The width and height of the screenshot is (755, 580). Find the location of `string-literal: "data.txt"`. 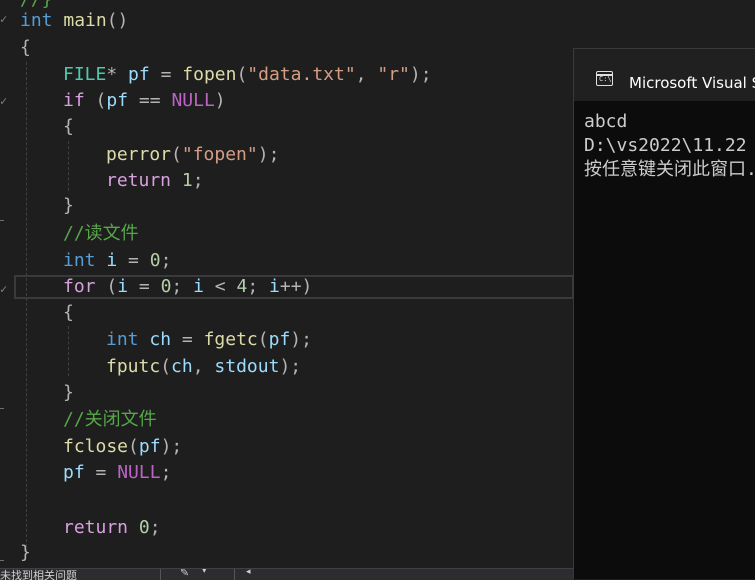

string-literal: "data.txt" is located at coordinates (301, 74).